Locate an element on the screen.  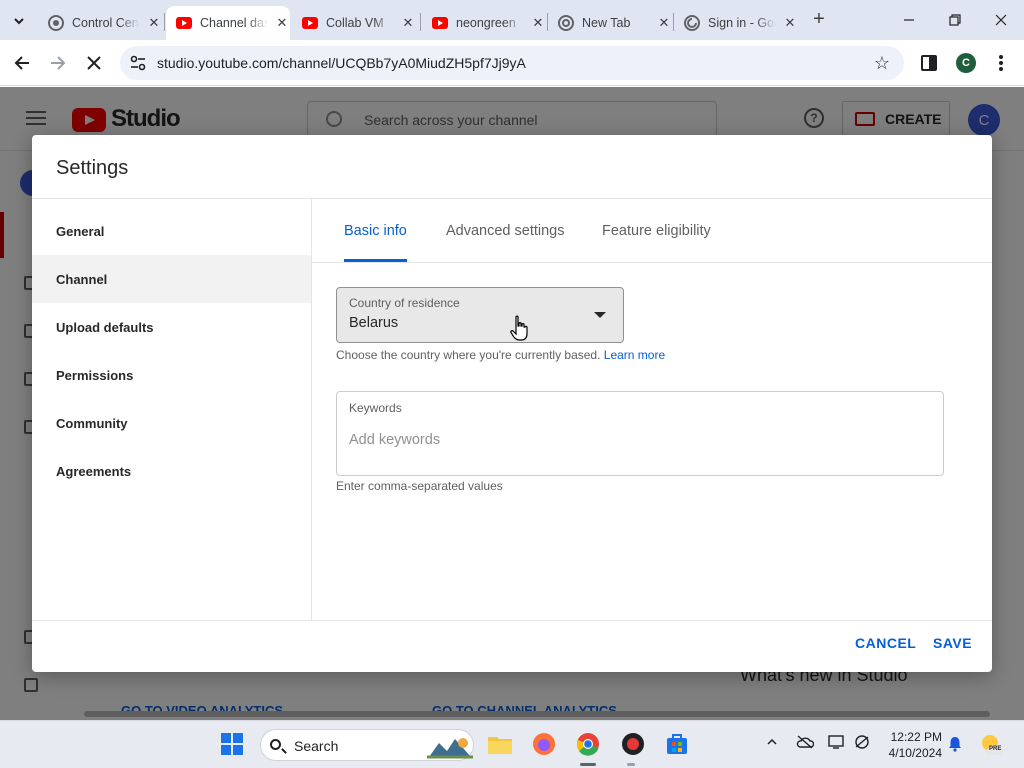
back-button is located at coordinates (22, 63).